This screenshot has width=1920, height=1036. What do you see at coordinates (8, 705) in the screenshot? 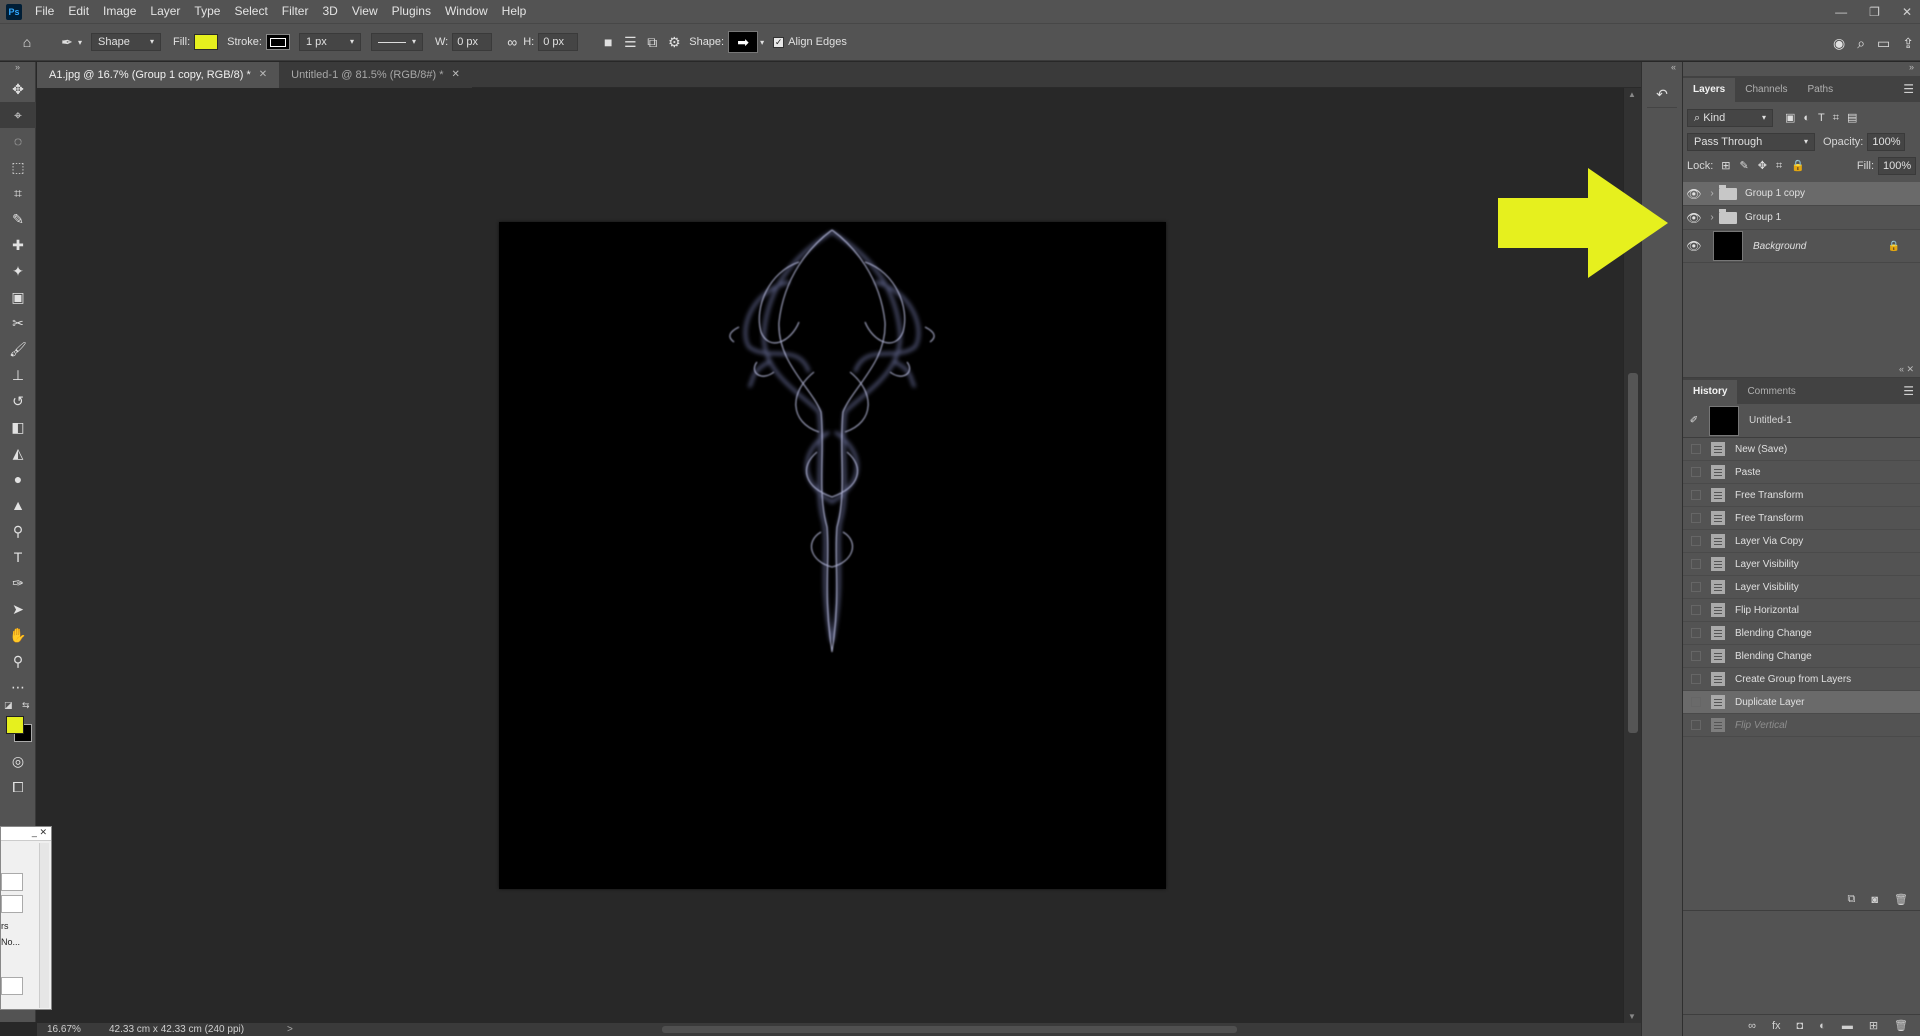
I see `default-colors-icon: ◪` at bounding box center [8, 705].